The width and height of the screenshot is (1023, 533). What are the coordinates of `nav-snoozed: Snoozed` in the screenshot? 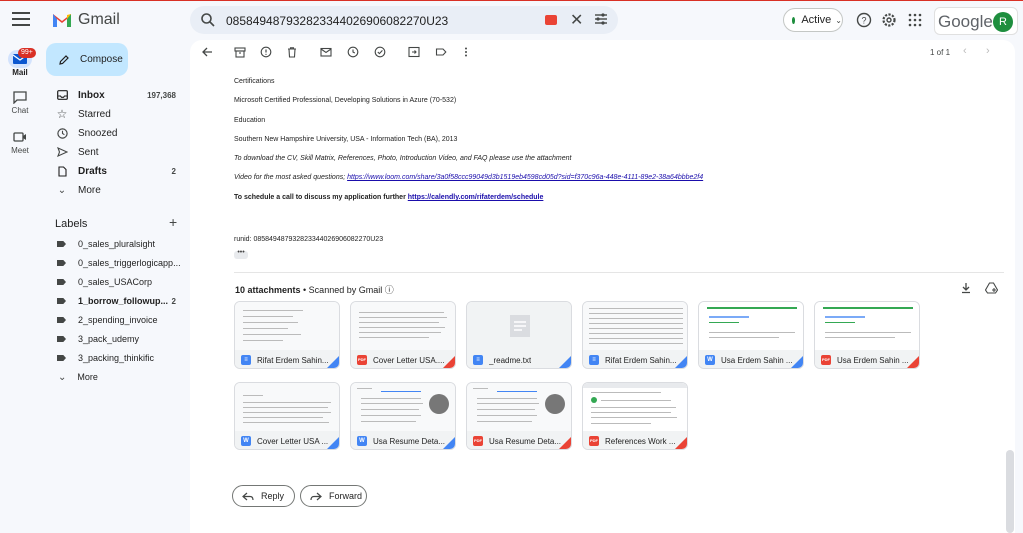 It's located at (115, 133).